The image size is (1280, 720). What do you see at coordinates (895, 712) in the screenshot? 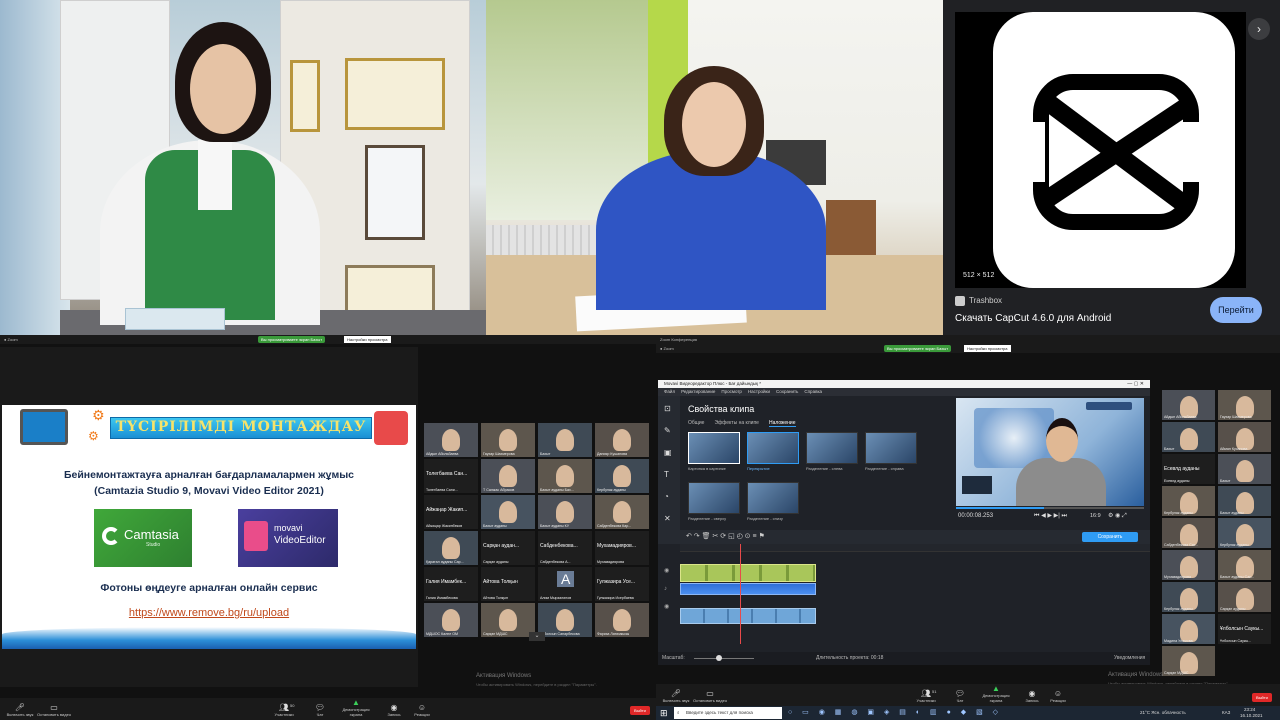
I see `taskbar-apps: ○ ▭ ◉ ▦ ◍ ▣ ◈ ▤ ◐ ▥ ● ◆ ▧ ◇` at bounding box center [895, 712].